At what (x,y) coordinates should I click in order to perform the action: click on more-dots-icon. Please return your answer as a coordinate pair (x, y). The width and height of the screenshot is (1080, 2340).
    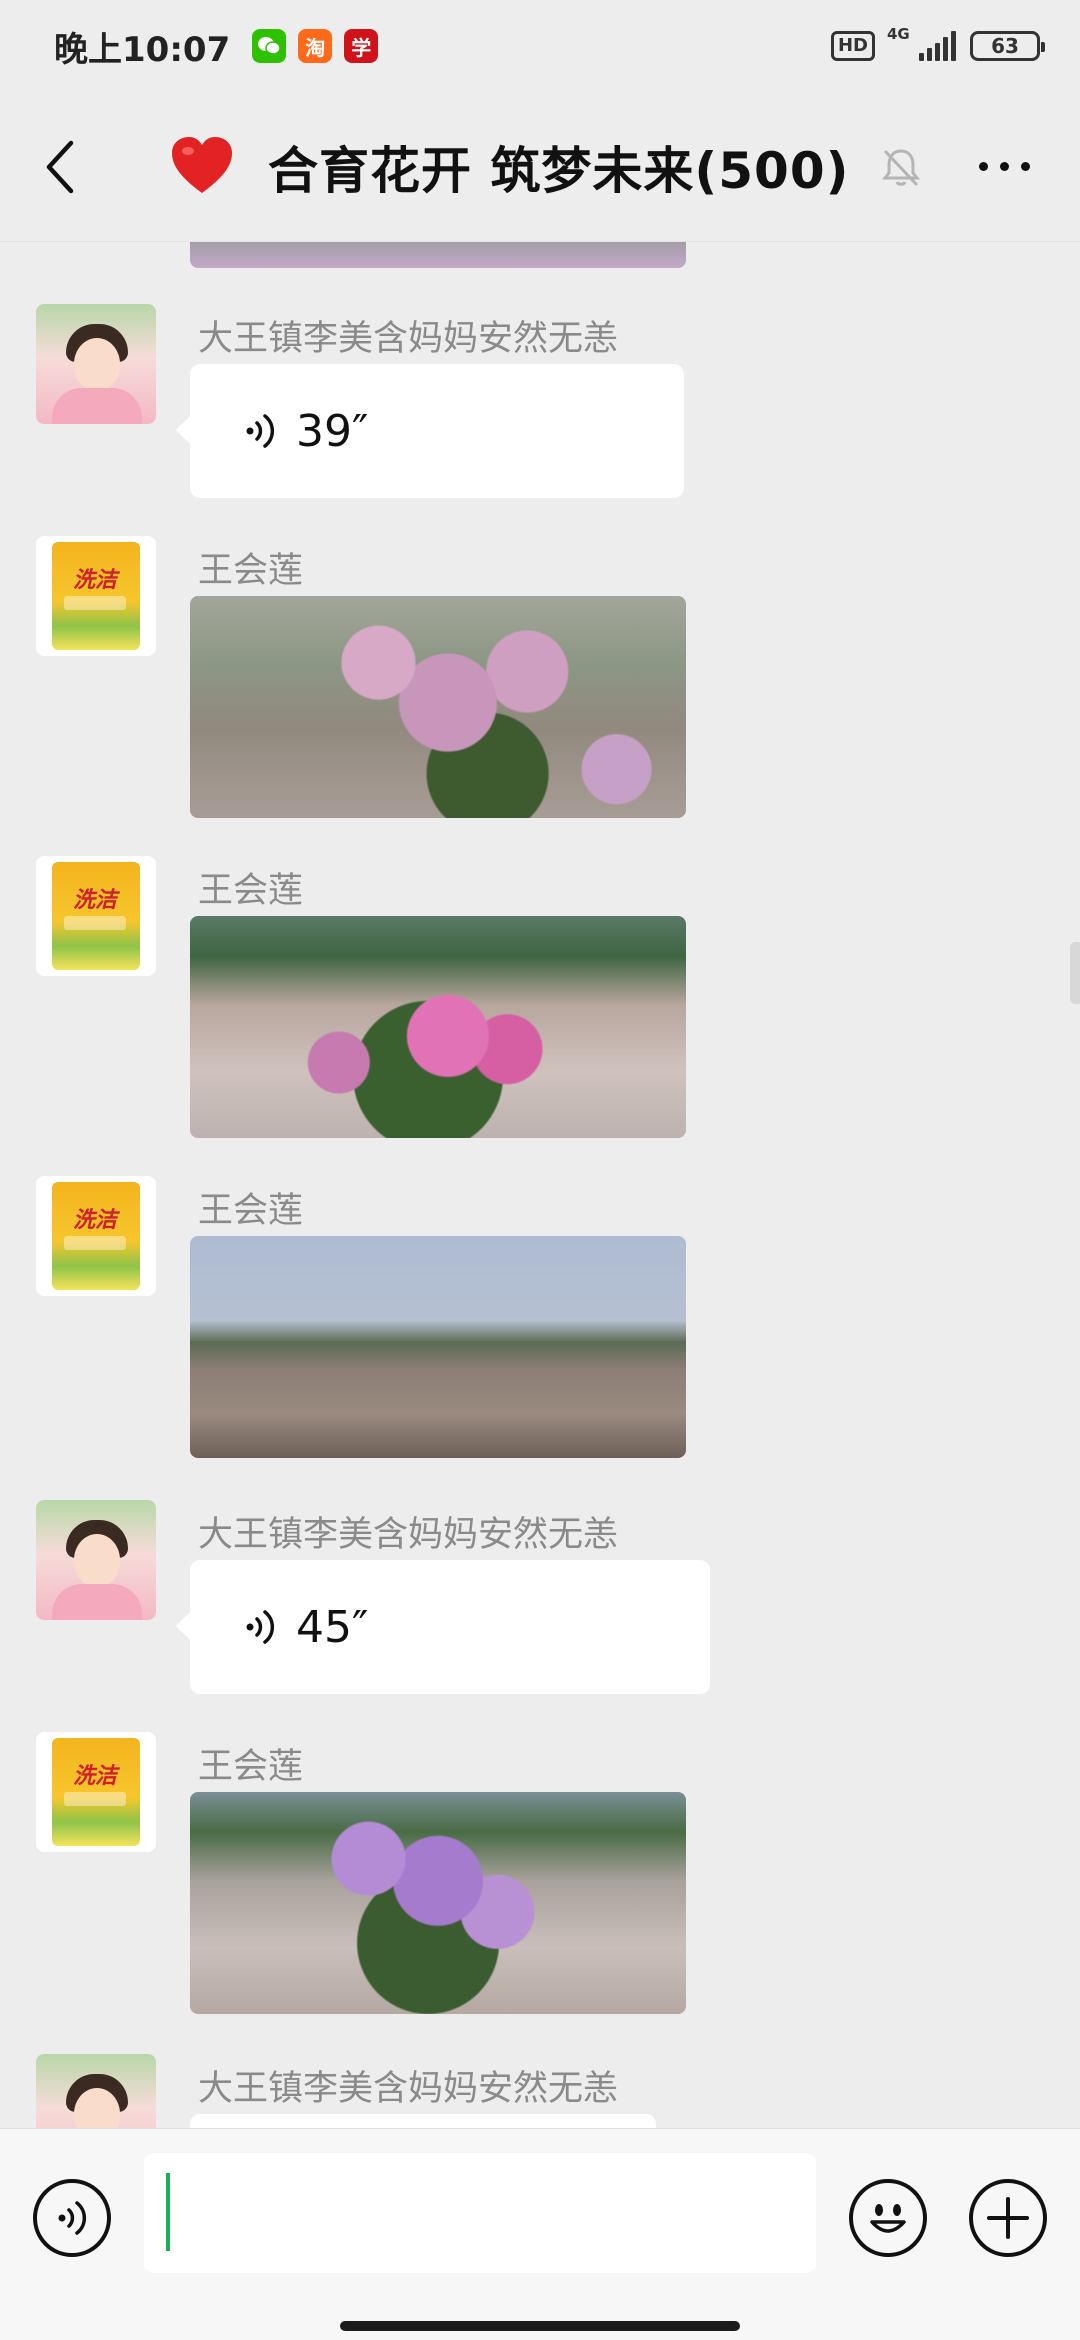
    Looking at the image, I should click on (983, 166).